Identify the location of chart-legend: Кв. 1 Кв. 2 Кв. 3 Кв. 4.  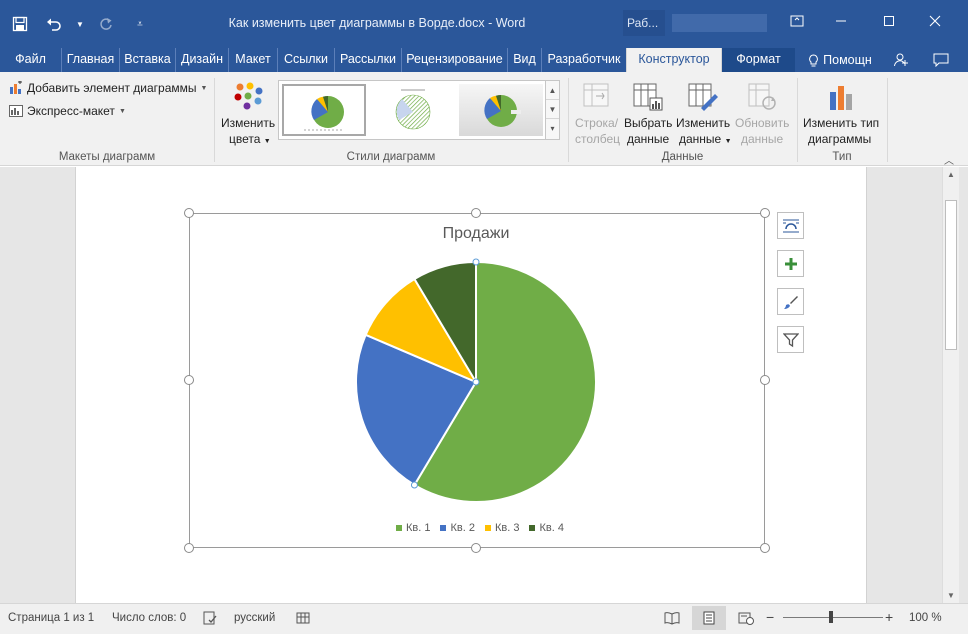
(480, 528).